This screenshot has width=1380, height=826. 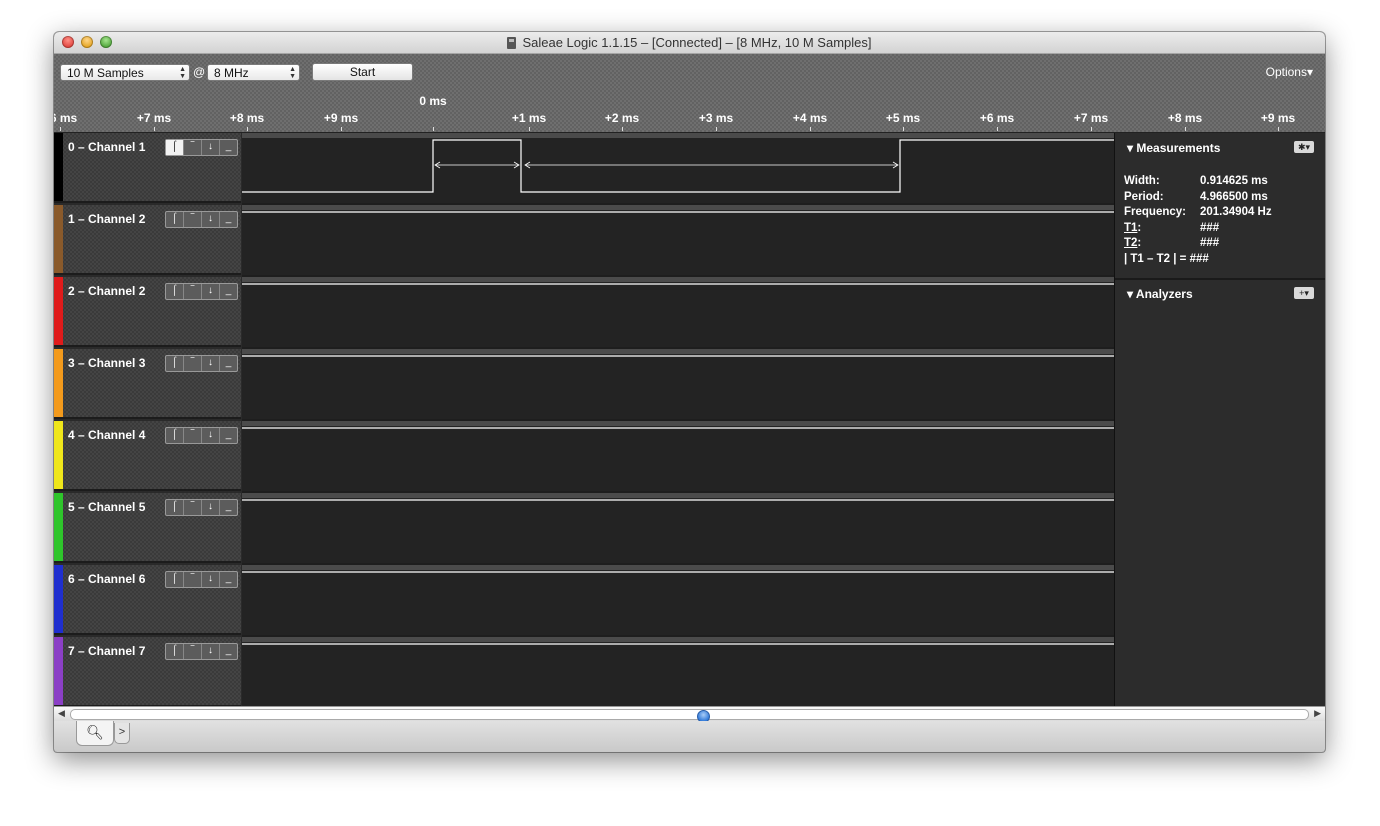 I want to click on at-label: @, so click(x=199, y=72).